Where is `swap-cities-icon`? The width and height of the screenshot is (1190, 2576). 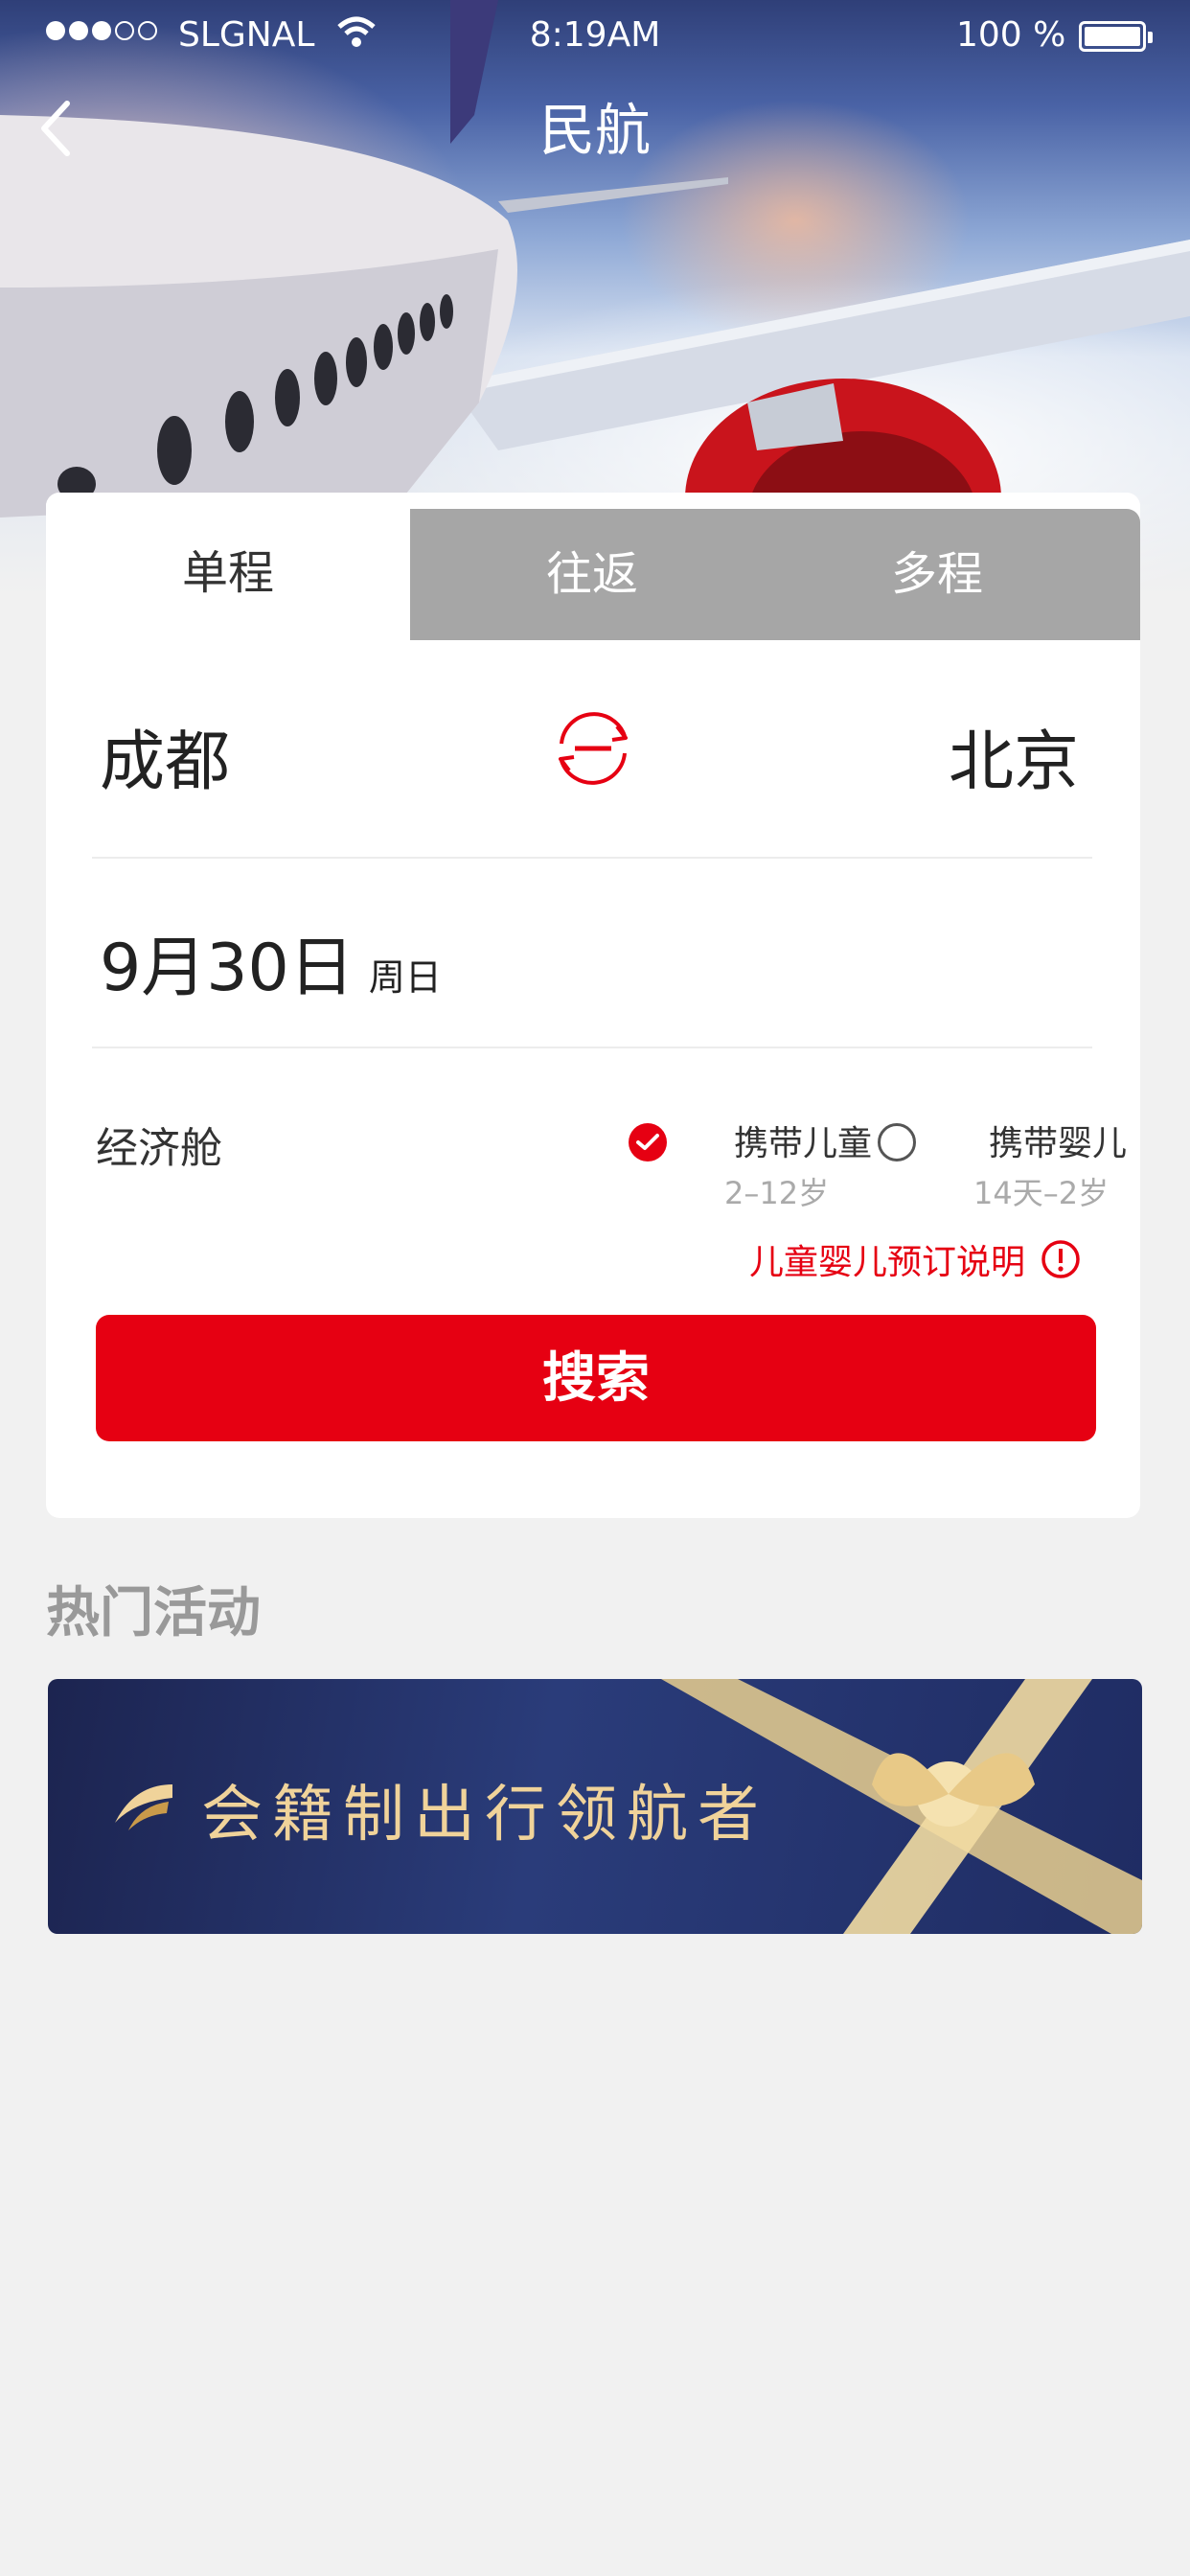 swap-cities-icon is located at coordinates (593, 748).